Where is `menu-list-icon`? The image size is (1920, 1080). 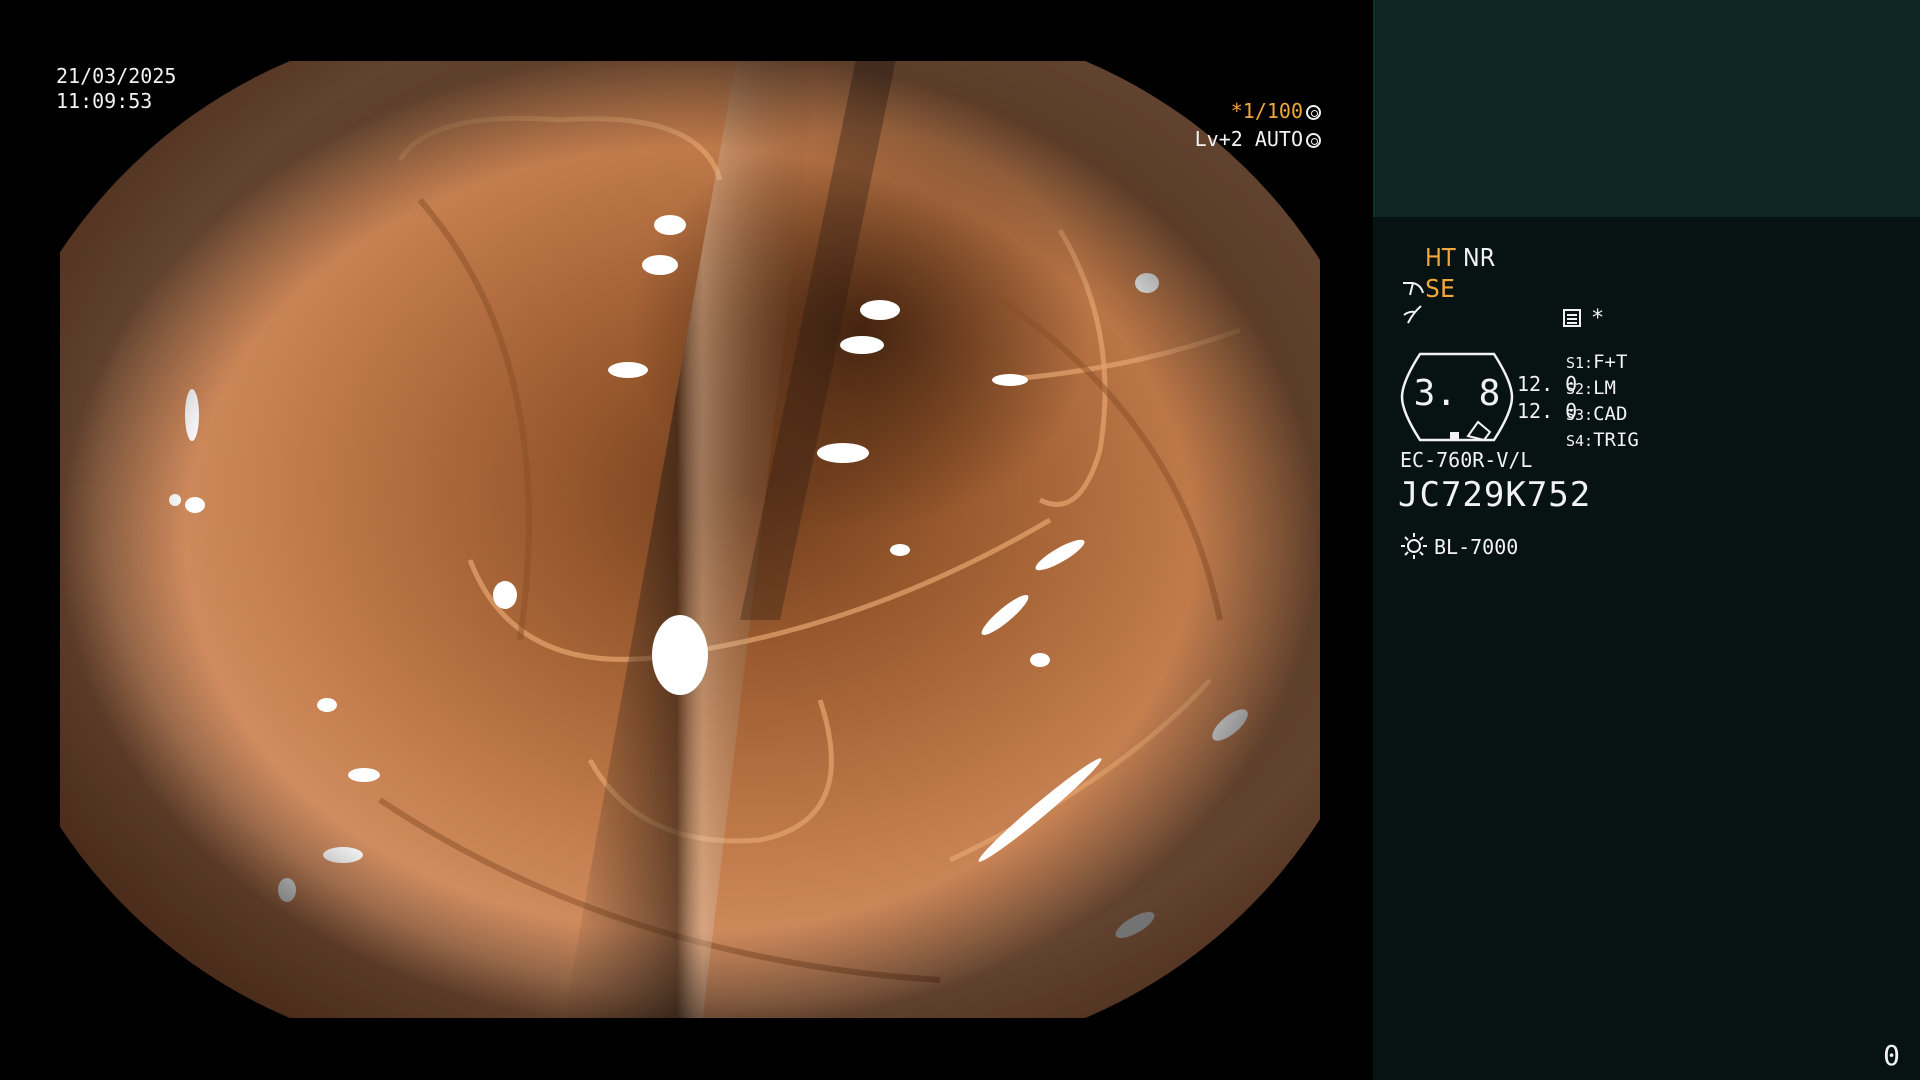
menu-list-icon is located at coordinates (1572, 318).